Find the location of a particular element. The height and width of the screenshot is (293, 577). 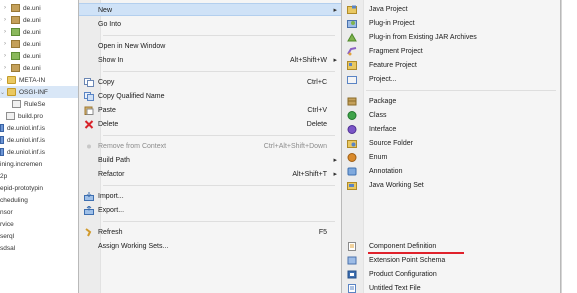

paste-icon is located at coordinates (89, 110).